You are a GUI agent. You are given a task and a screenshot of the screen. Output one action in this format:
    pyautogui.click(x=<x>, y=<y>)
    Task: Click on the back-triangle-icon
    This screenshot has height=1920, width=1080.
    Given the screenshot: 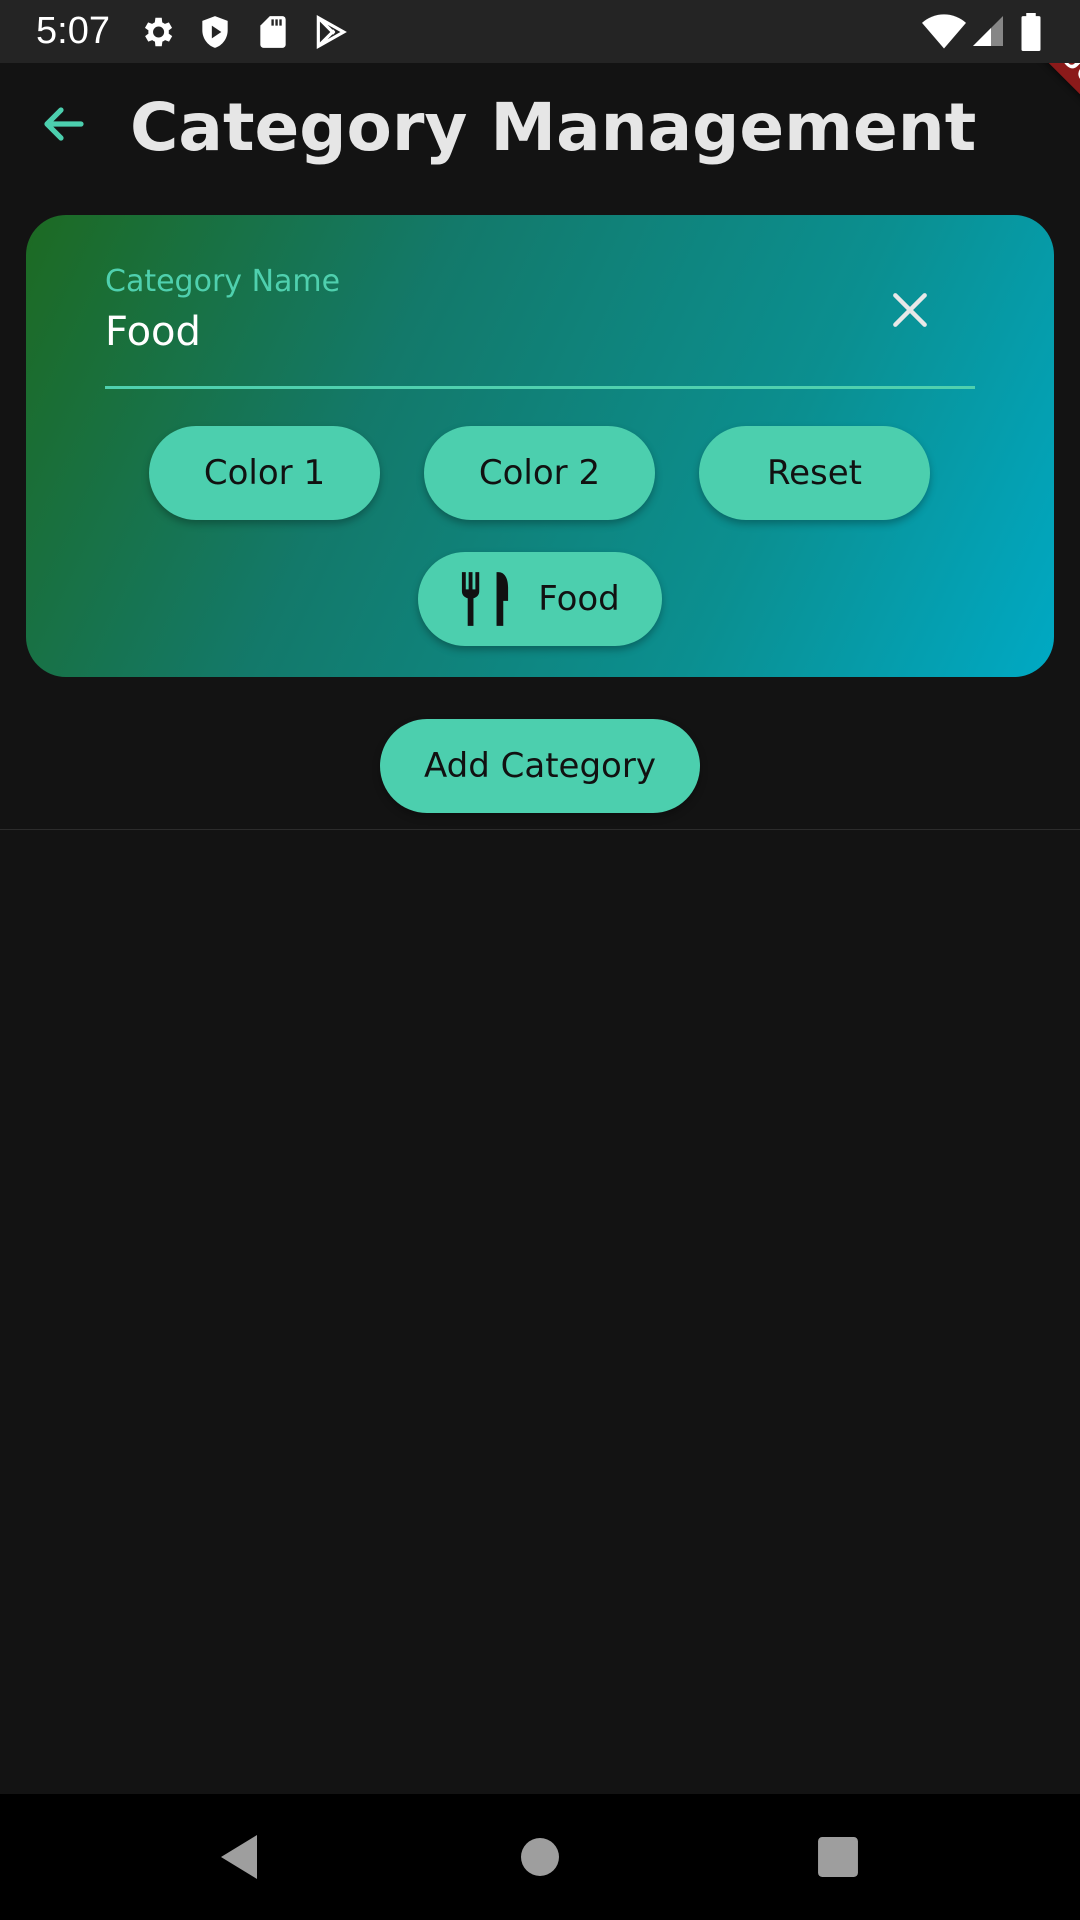 What is the action you would take?
    pyautogui.click(x=239, y=1859)
    